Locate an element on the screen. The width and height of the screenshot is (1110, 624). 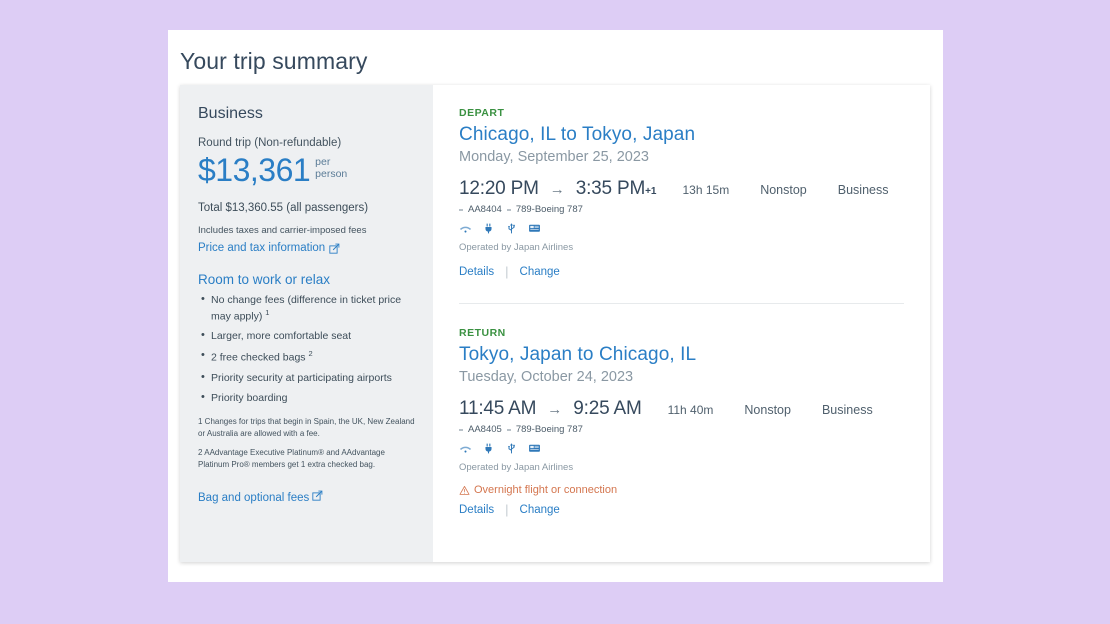
departure-time: 11:45 AM is located at coordinates (498, 408).